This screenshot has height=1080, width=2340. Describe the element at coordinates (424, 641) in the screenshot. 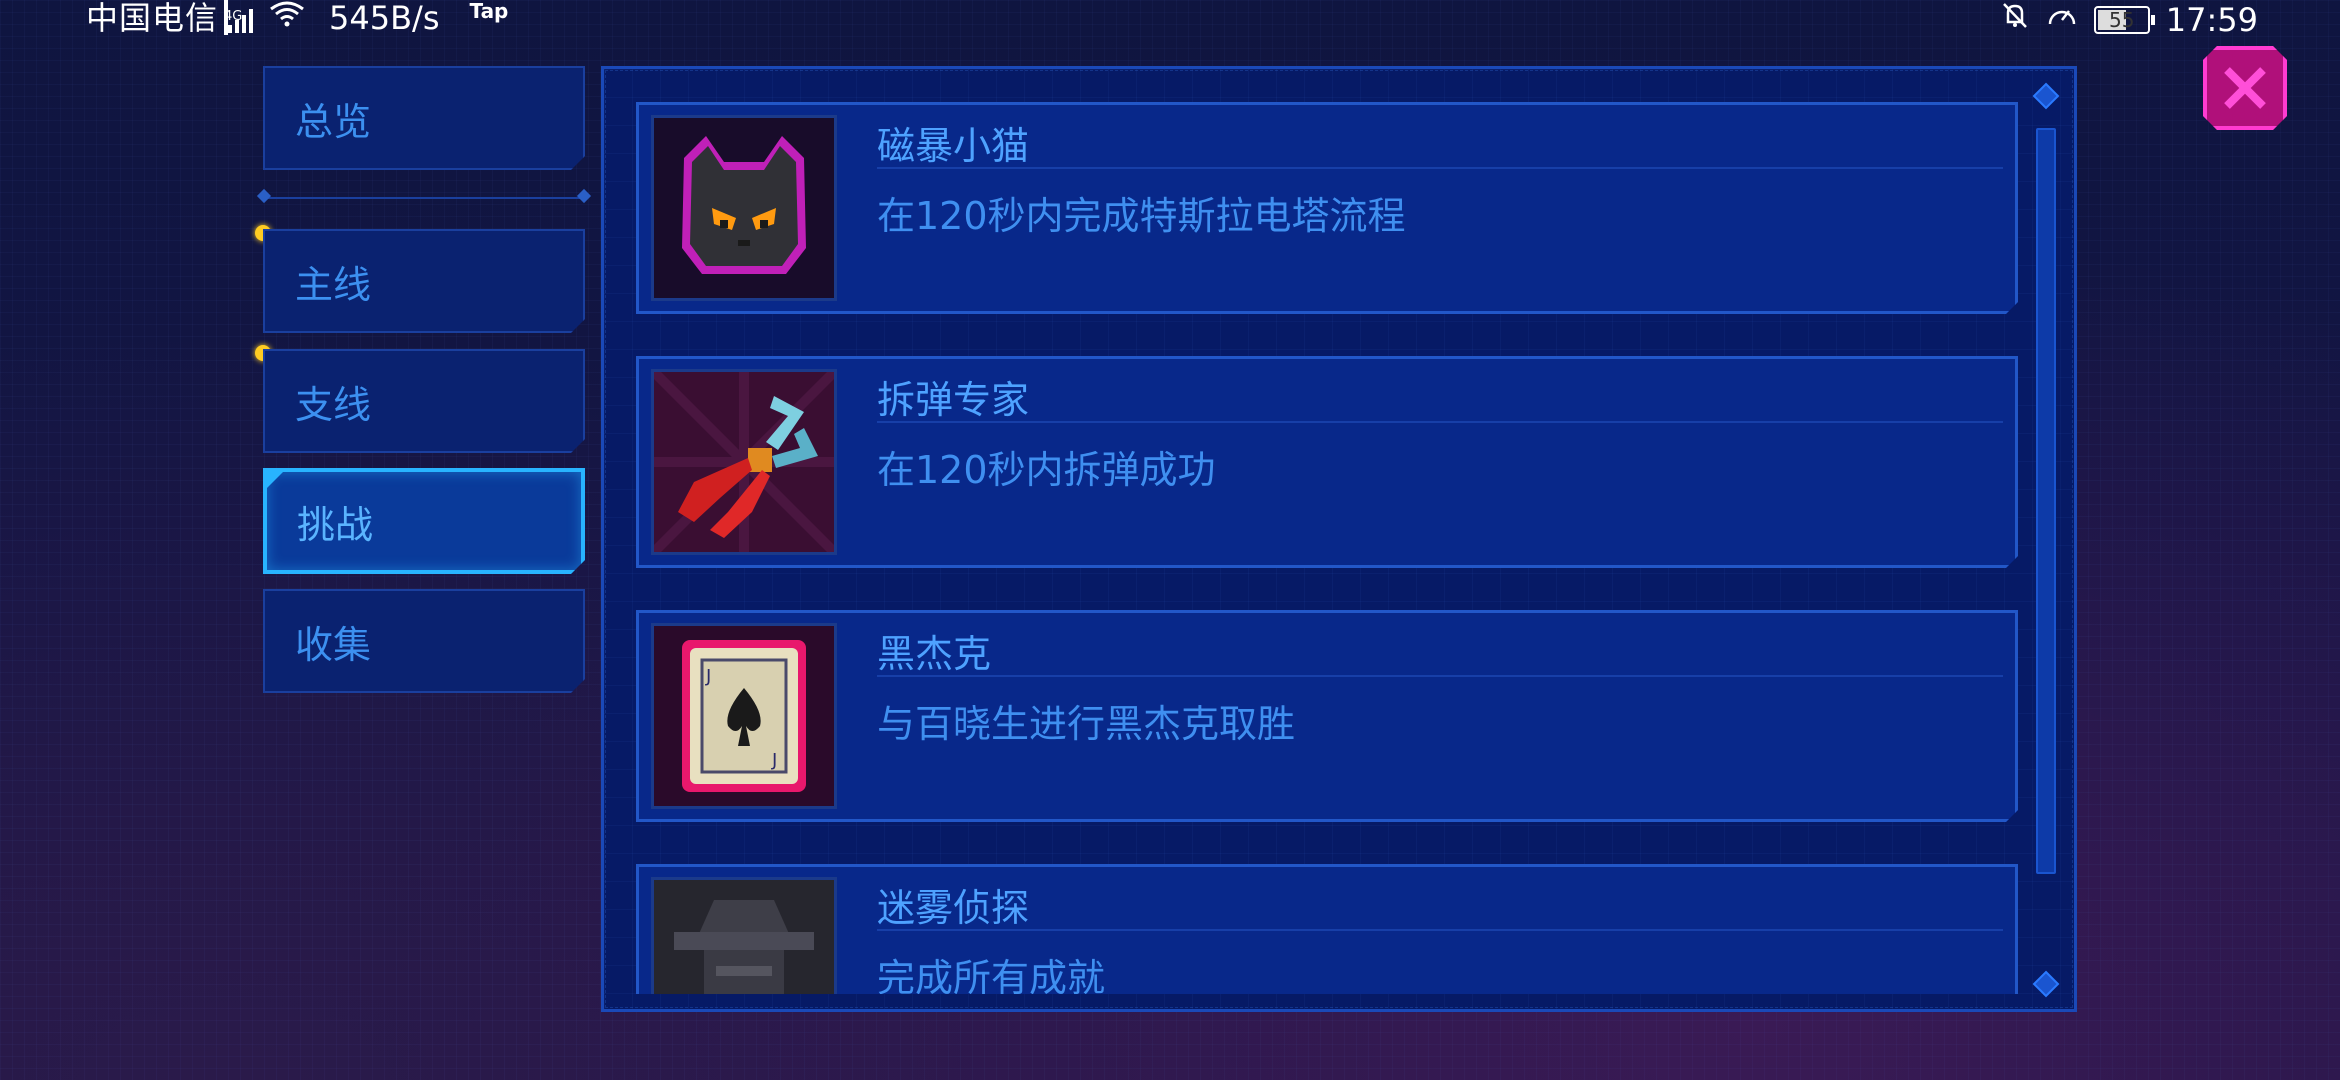

I see `tab-collection: 收集` at that location.